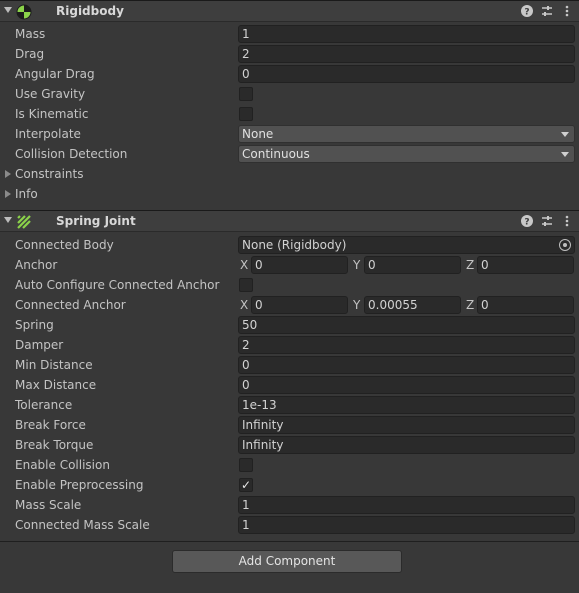  Describe the element at coordinates (406, 34) in the screenshot. I see `mass-field: 1` at that location.